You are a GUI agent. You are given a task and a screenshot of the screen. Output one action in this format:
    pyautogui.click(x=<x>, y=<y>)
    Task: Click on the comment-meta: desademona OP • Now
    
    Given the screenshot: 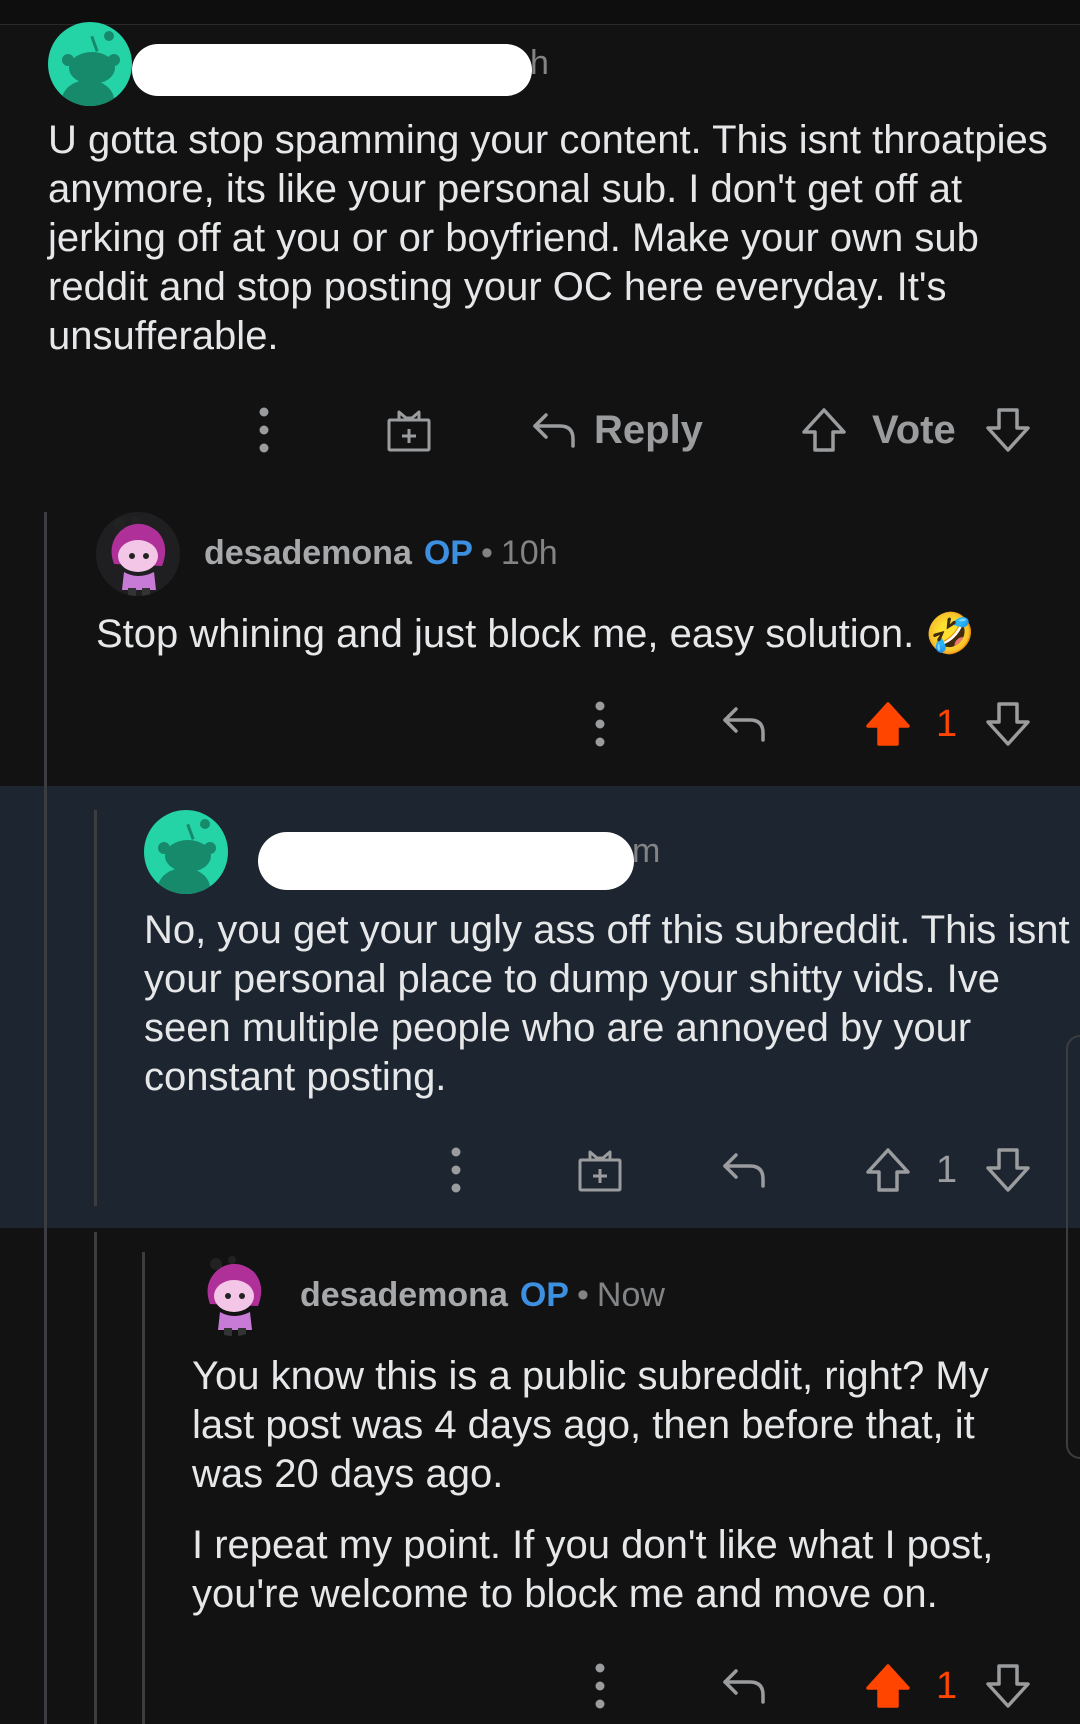 What is the action you would take?
    pyautogui.click(x=482, y=1295)
    